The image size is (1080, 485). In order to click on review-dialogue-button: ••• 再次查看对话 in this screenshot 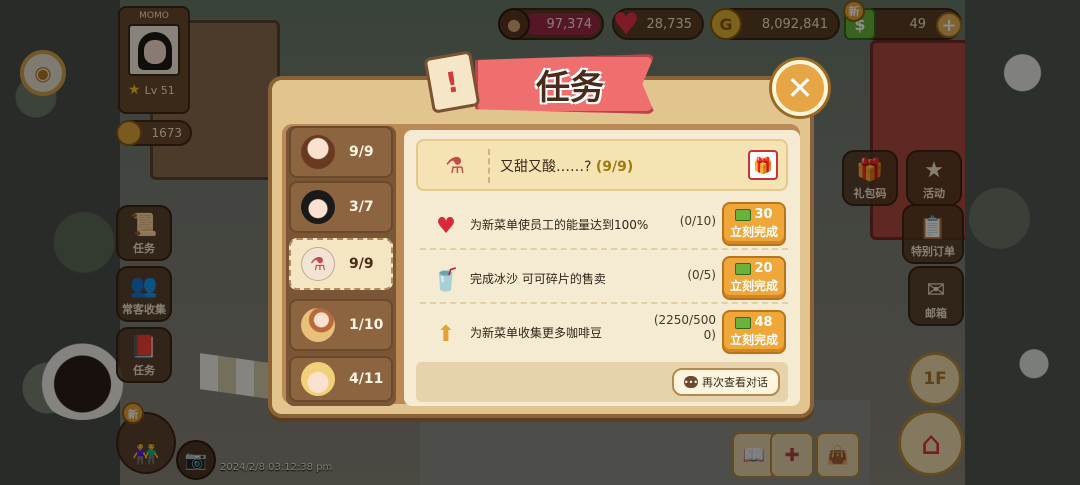, I will do `click(726, 382)`.